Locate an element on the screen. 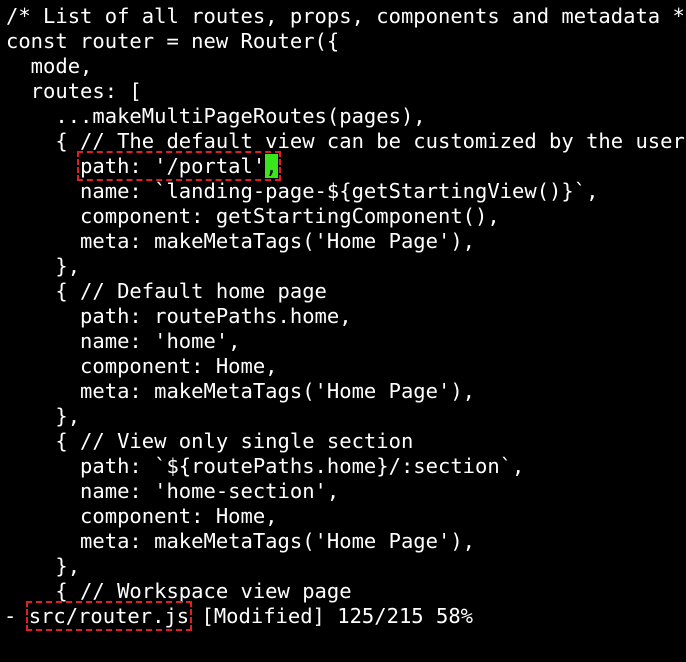 This screenshot has height=662, width=686. code-line: routes: [ is located at coordinates (343, 91).